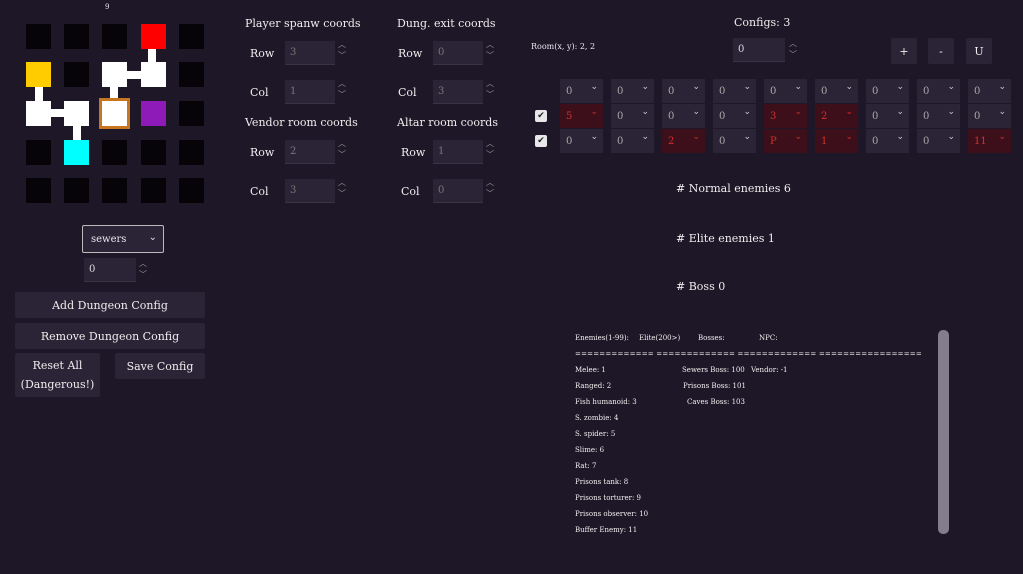 Image resolution: width=1023 pixels, height=574 pixels. What do you see at coordinates (785, 141) in the screenshot?
I see `room-cell-select: P ⌄` at bounding box center [785, 141].